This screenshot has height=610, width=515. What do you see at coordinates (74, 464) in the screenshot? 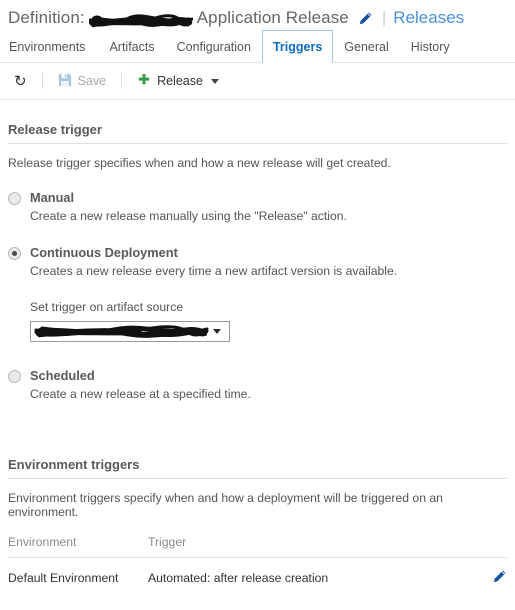
I see `environment-triggers-title: Environment triggers` at bounding box center [74, 464].